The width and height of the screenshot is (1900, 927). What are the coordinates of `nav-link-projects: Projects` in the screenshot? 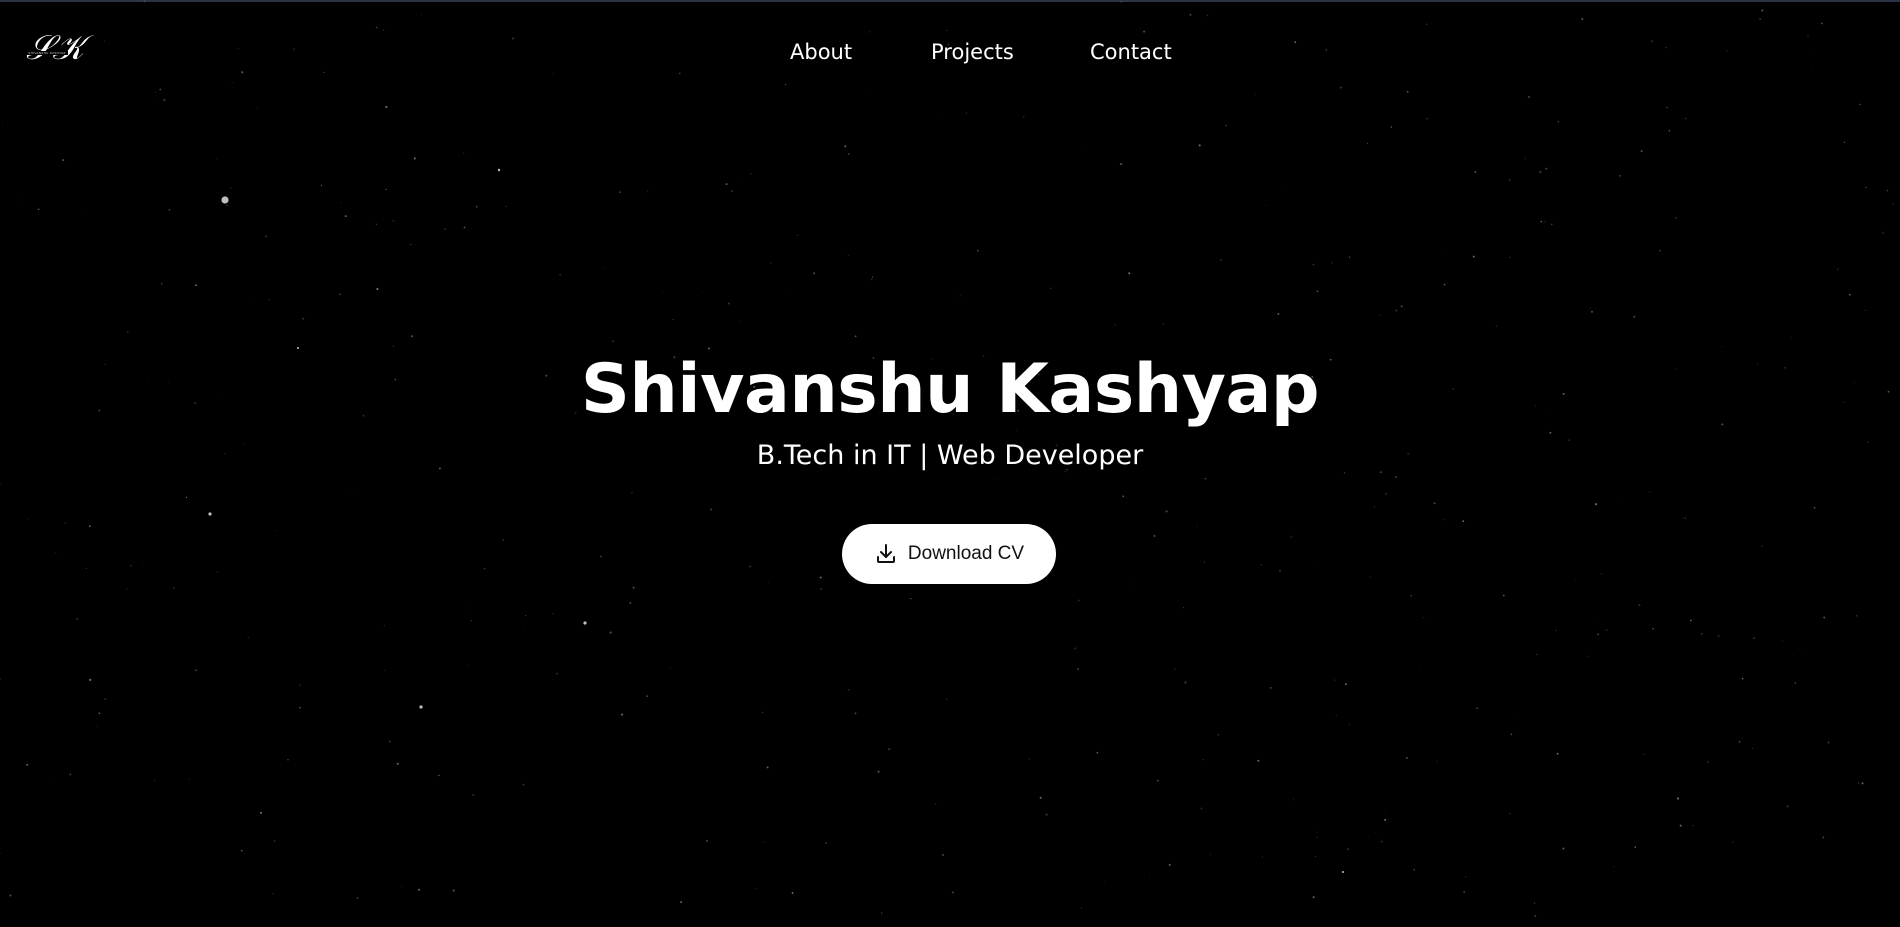 It's located at (972, 52).